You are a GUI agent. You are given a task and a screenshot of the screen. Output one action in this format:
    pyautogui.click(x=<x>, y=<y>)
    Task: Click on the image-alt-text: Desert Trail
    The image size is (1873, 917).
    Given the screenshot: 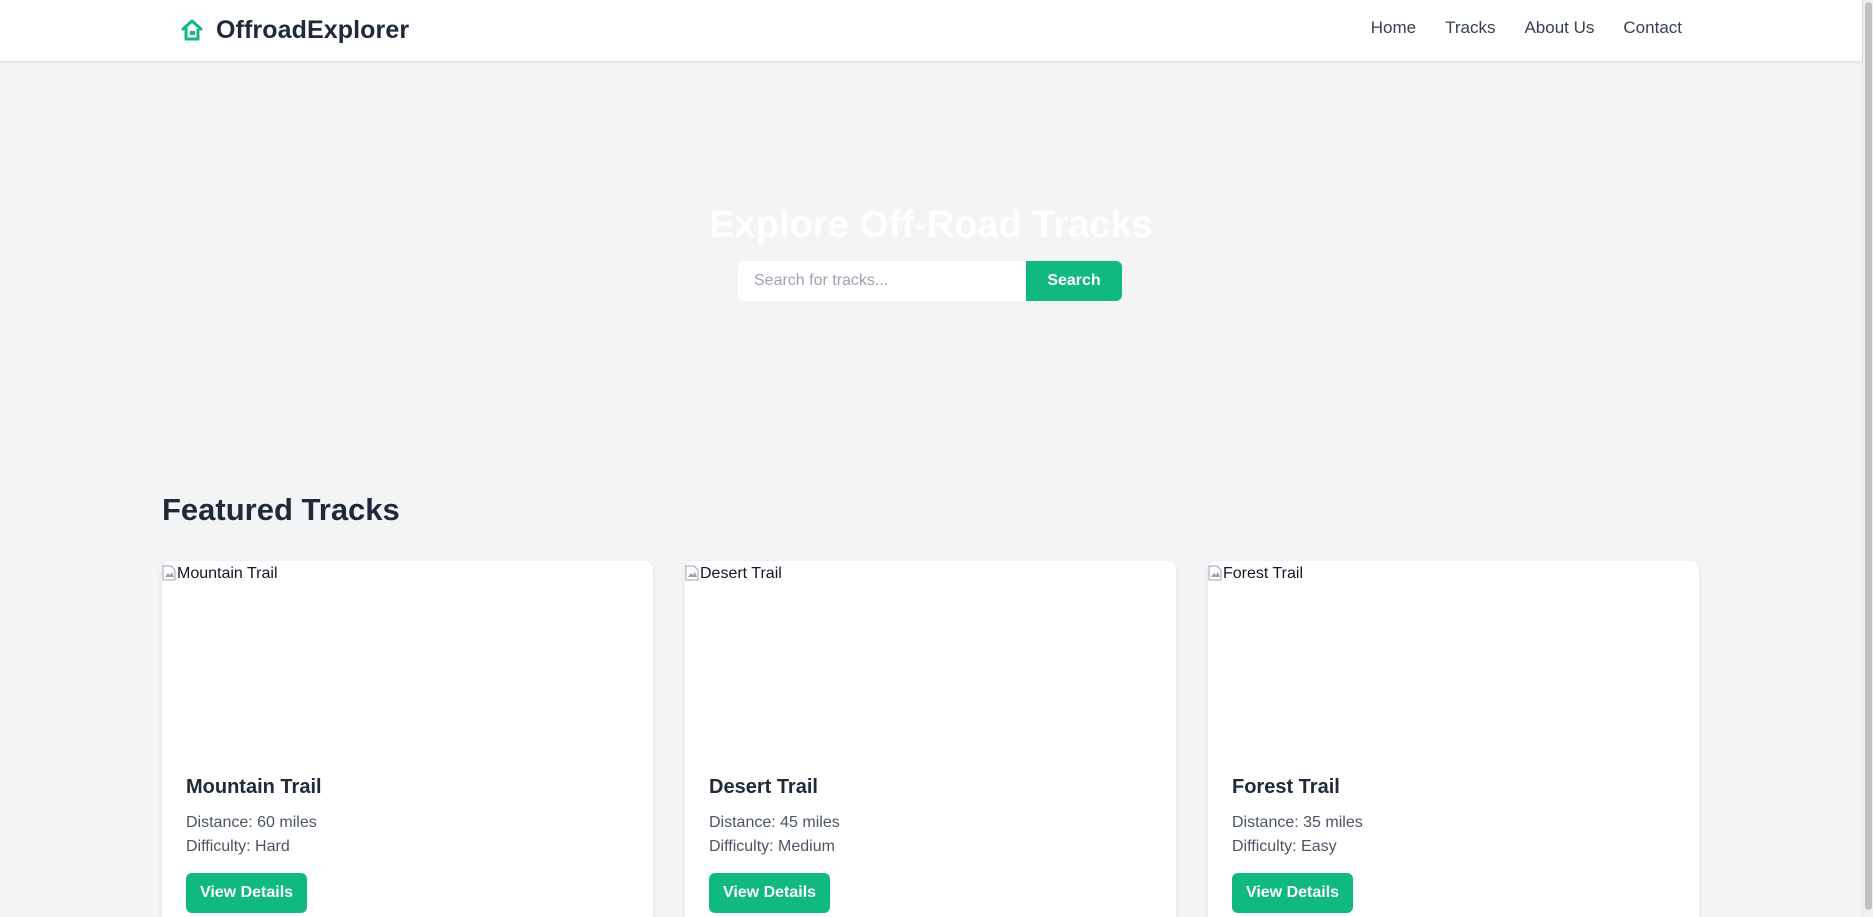 What is the action you would take?
    pyautogui.click(x=741, y=573)
    